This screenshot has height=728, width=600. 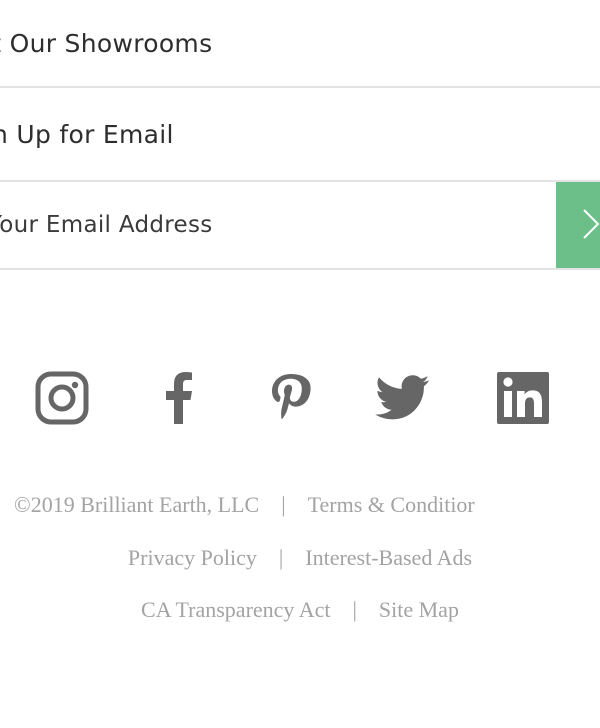 I want to click on signup-email-row: n Up for Email, so click(x=300, y=134).